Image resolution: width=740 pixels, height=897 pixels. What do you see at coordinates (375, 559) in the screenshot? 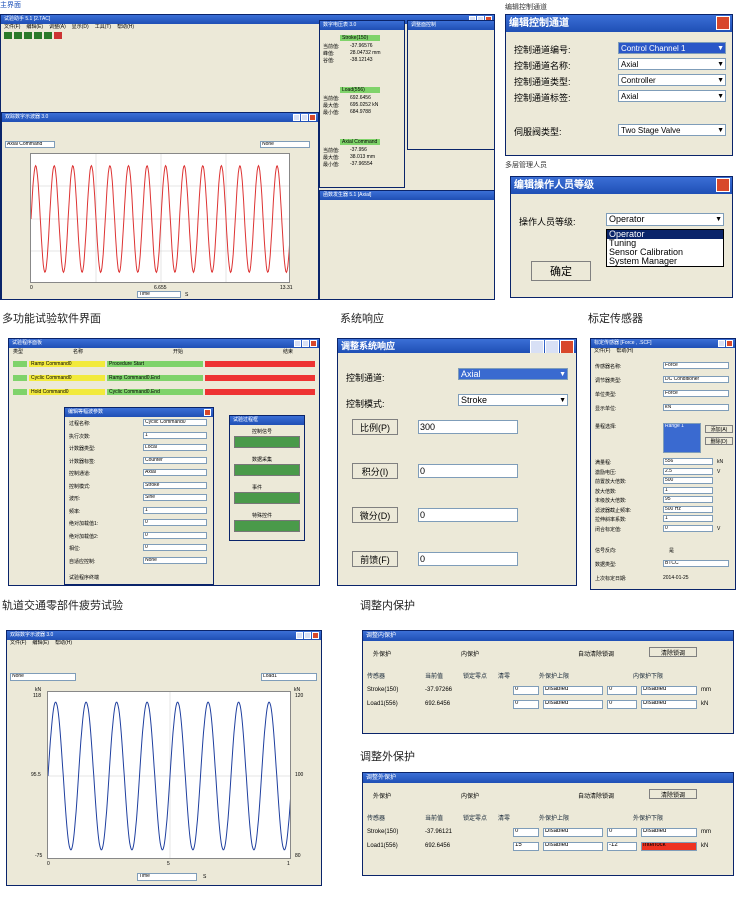
I see `gain-button: 前馈(F)` at bounding box center [375, 559].